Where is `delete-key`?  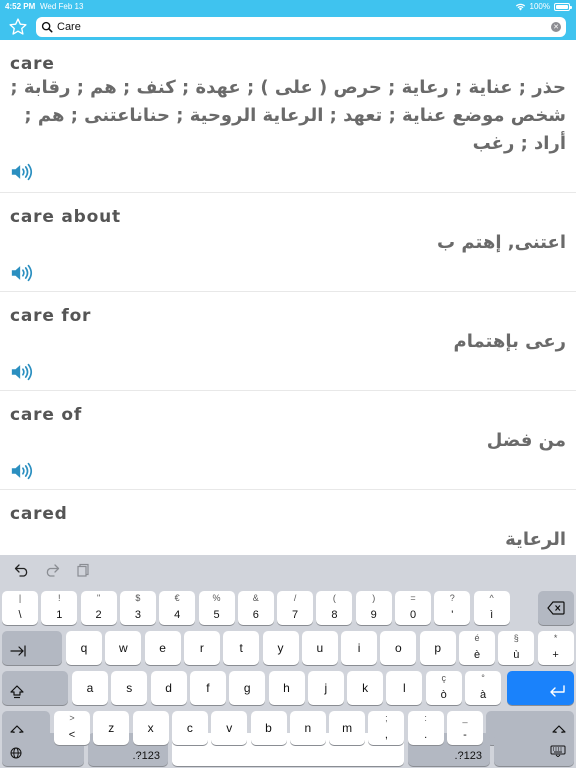 delete-key is located at coordinates (556, 608).